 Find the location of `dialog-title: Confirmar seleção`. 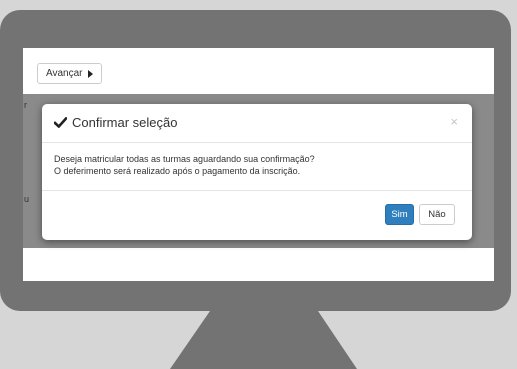

dialog-title: Confirmar seleção is located at coordinates (116, 122).